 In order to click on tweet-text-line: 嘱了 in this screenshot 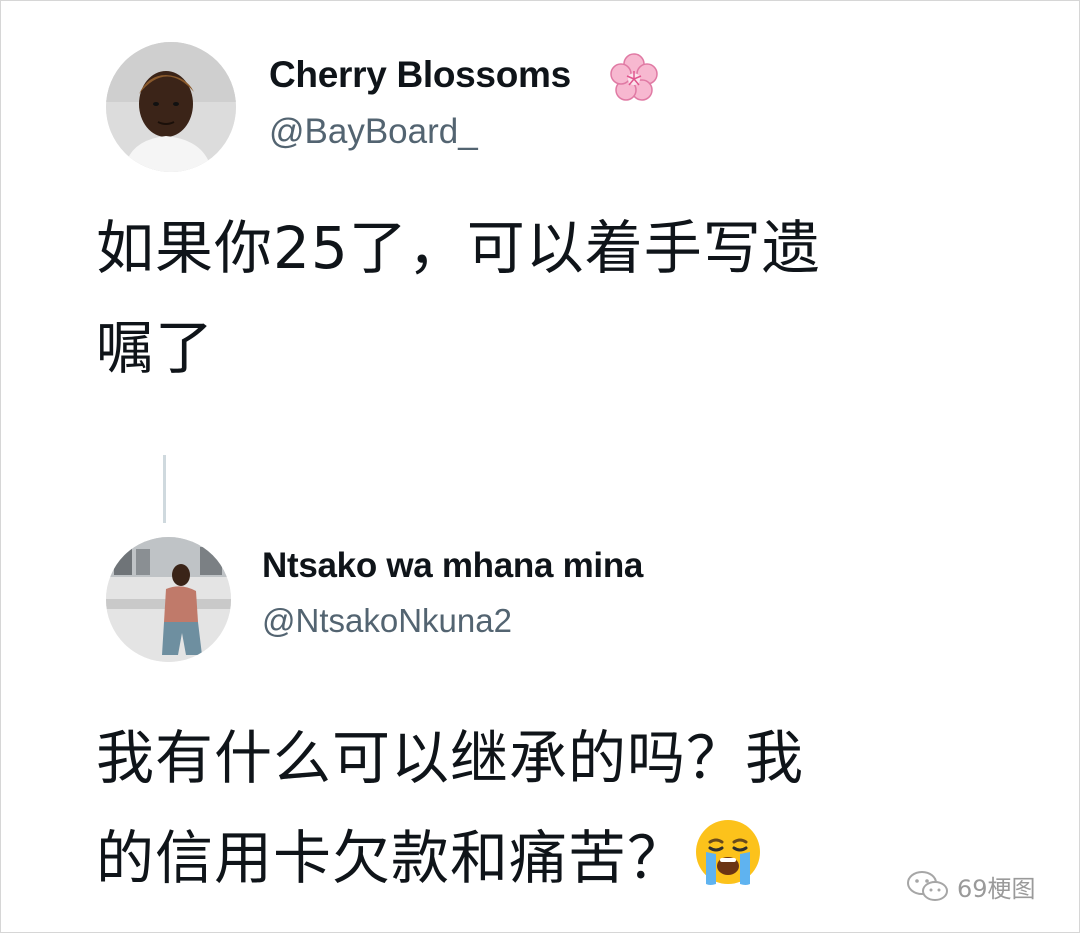, I will do `click(155, 348)`.